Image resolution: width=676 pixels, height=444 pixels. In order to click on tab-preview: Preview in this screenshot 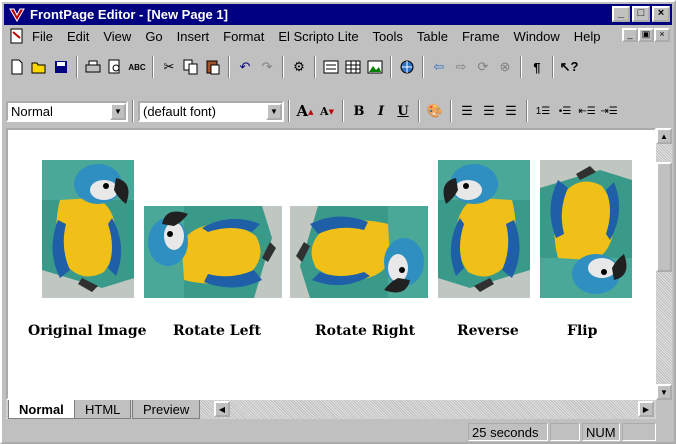, I will do `click(166, 409)`.